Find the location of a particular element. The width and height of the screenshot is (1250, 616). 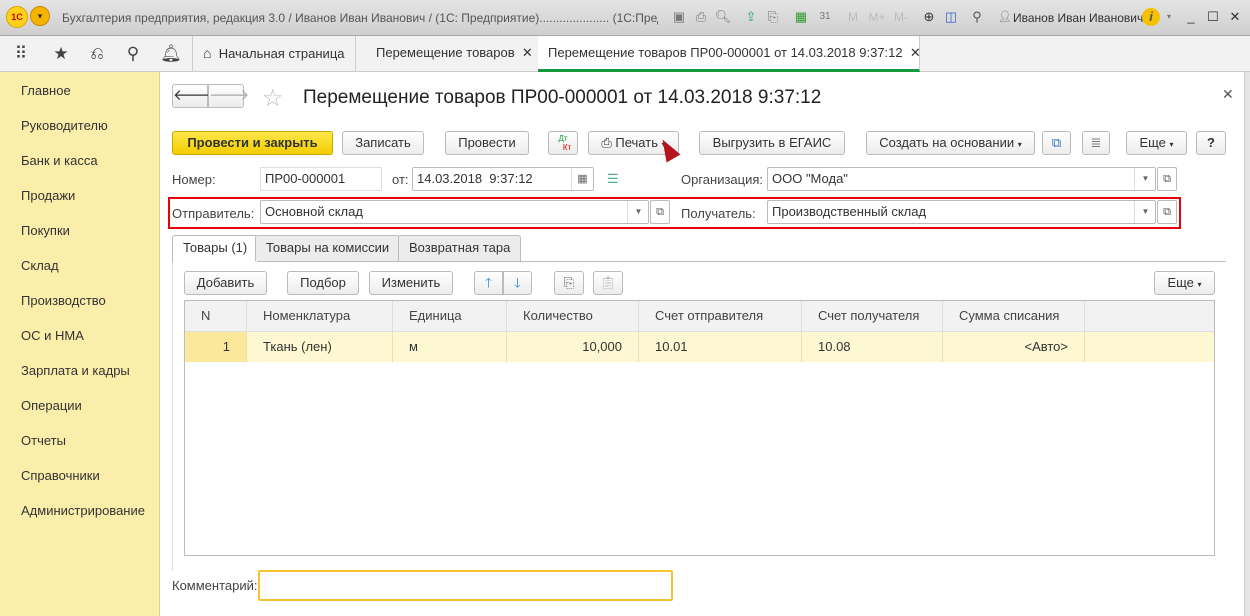

chevron-down-icon: ▾ is located at coordinates (1019, 144).